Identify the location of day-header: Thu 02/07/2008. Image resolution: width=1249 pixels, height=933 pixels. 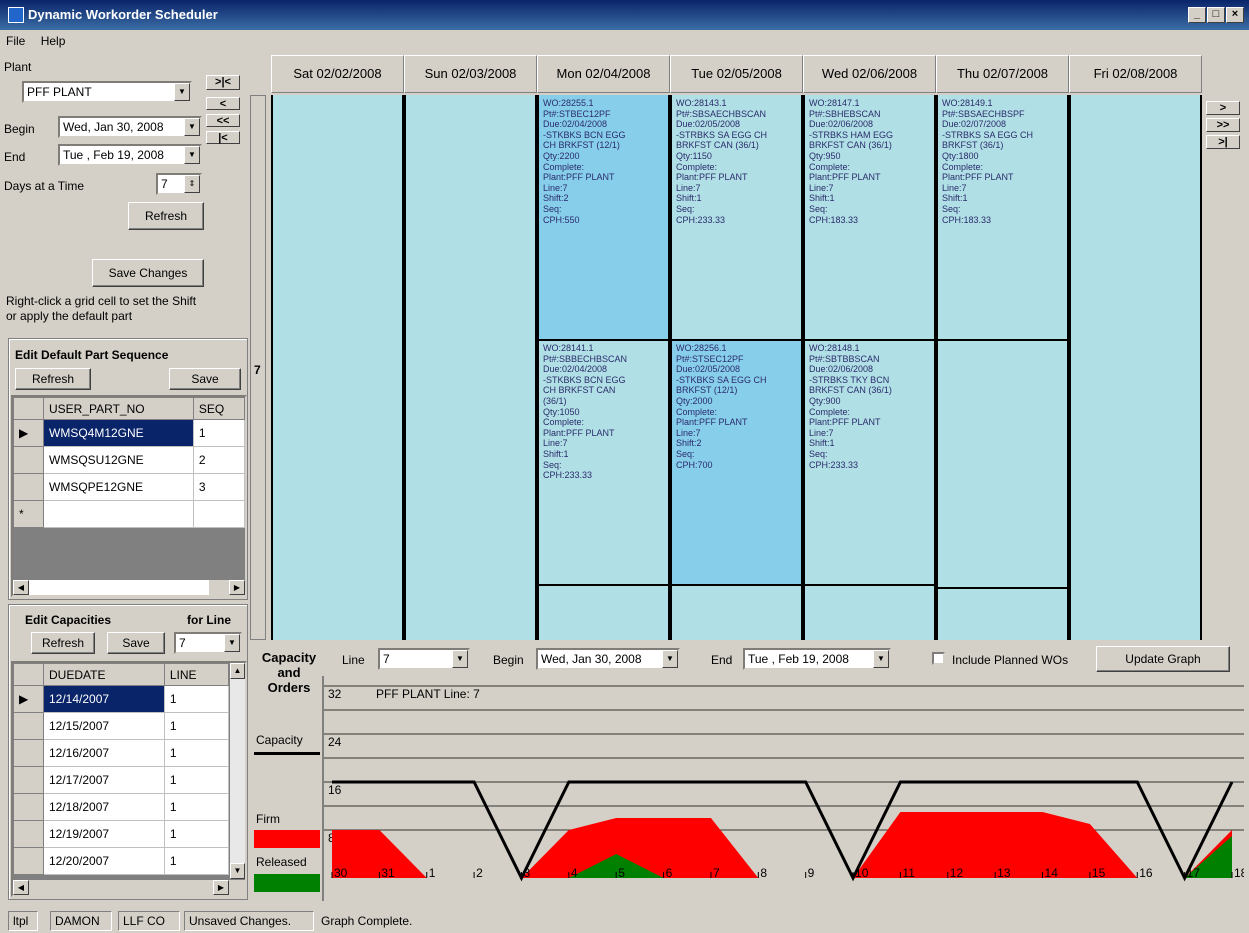
(1002, 74).